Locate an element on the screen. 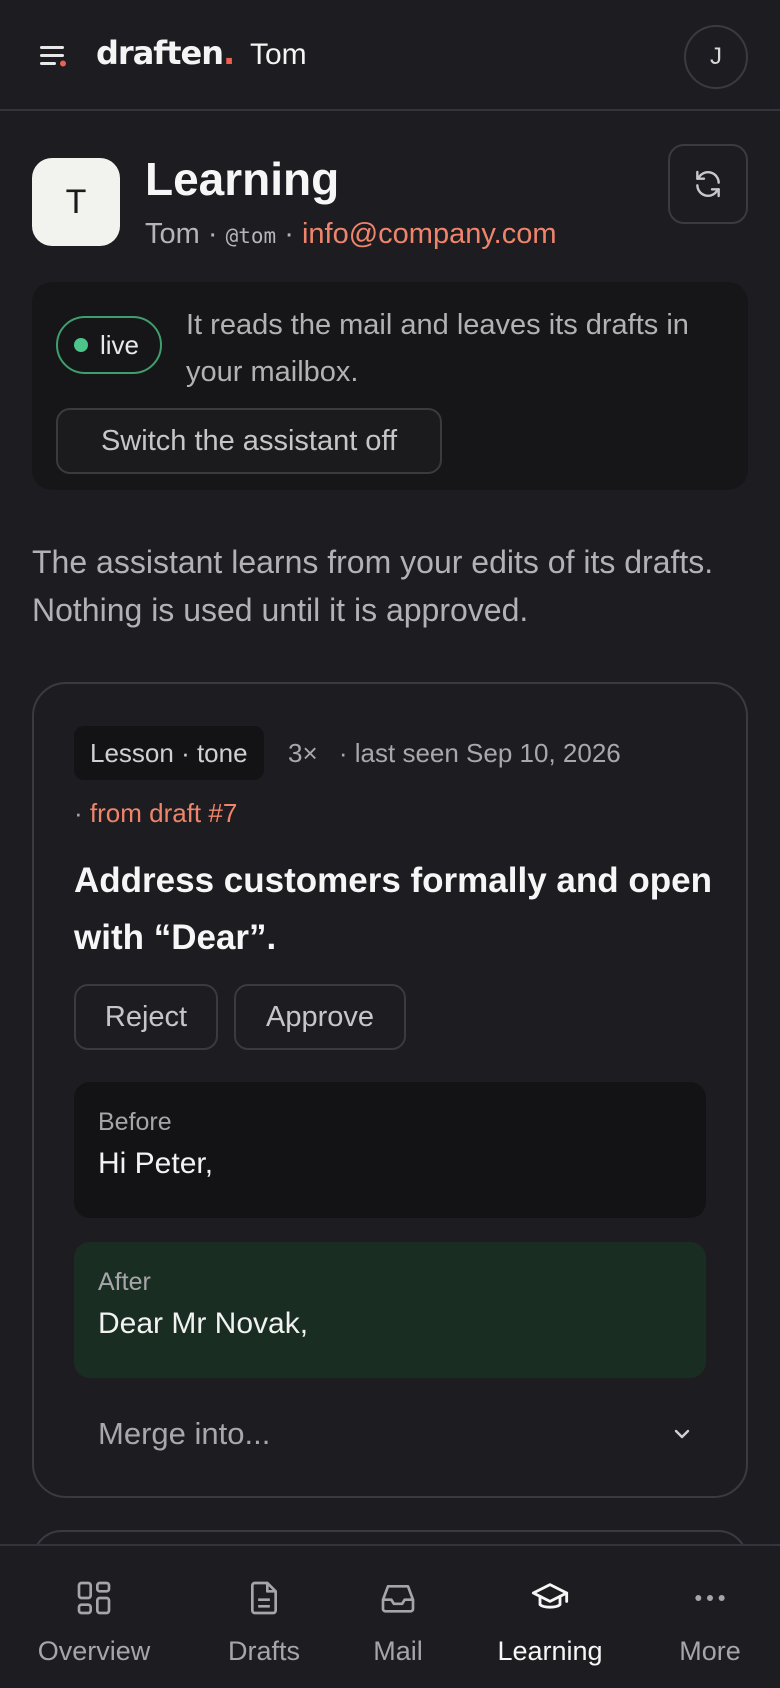 This screenshot has width=780, height=1688. chevron-down-icon is located at coordinates (682, 1434).